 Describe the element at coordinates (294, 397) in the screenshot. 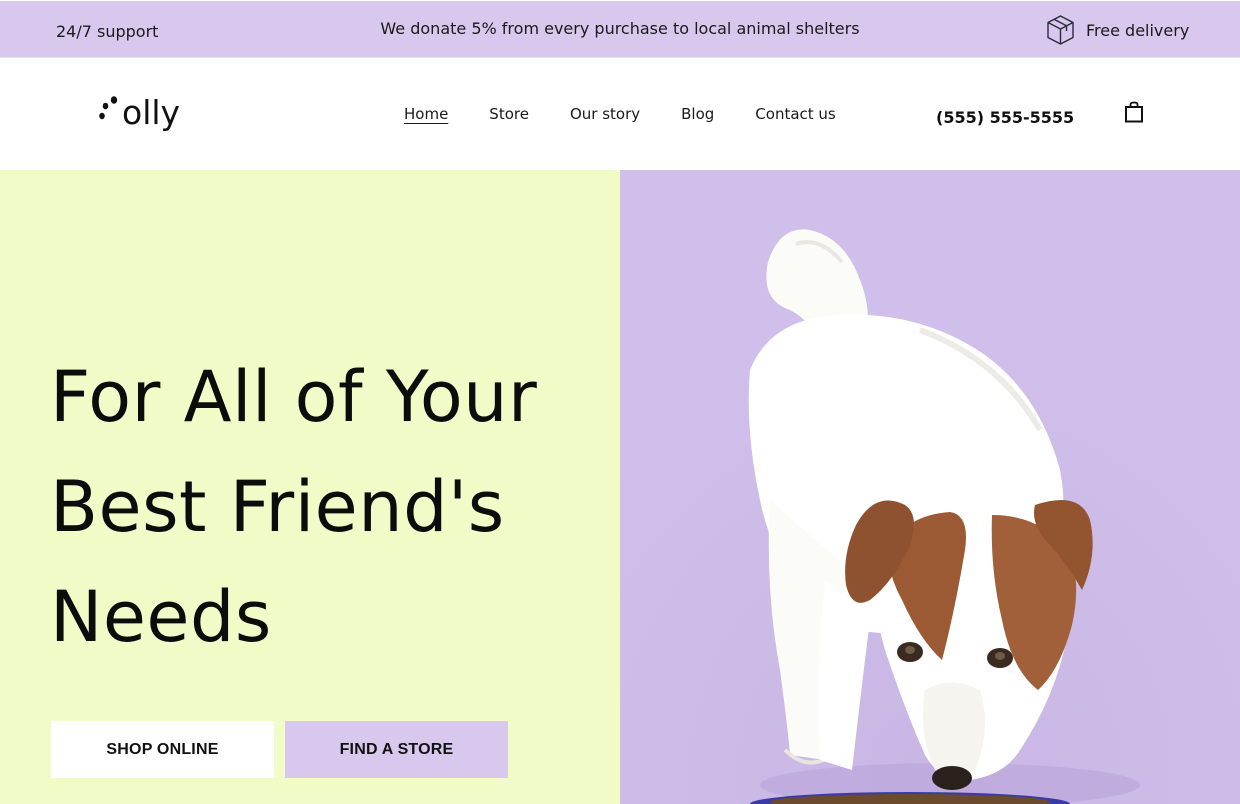

I see `hero-title-line: For All of Your` at that location.